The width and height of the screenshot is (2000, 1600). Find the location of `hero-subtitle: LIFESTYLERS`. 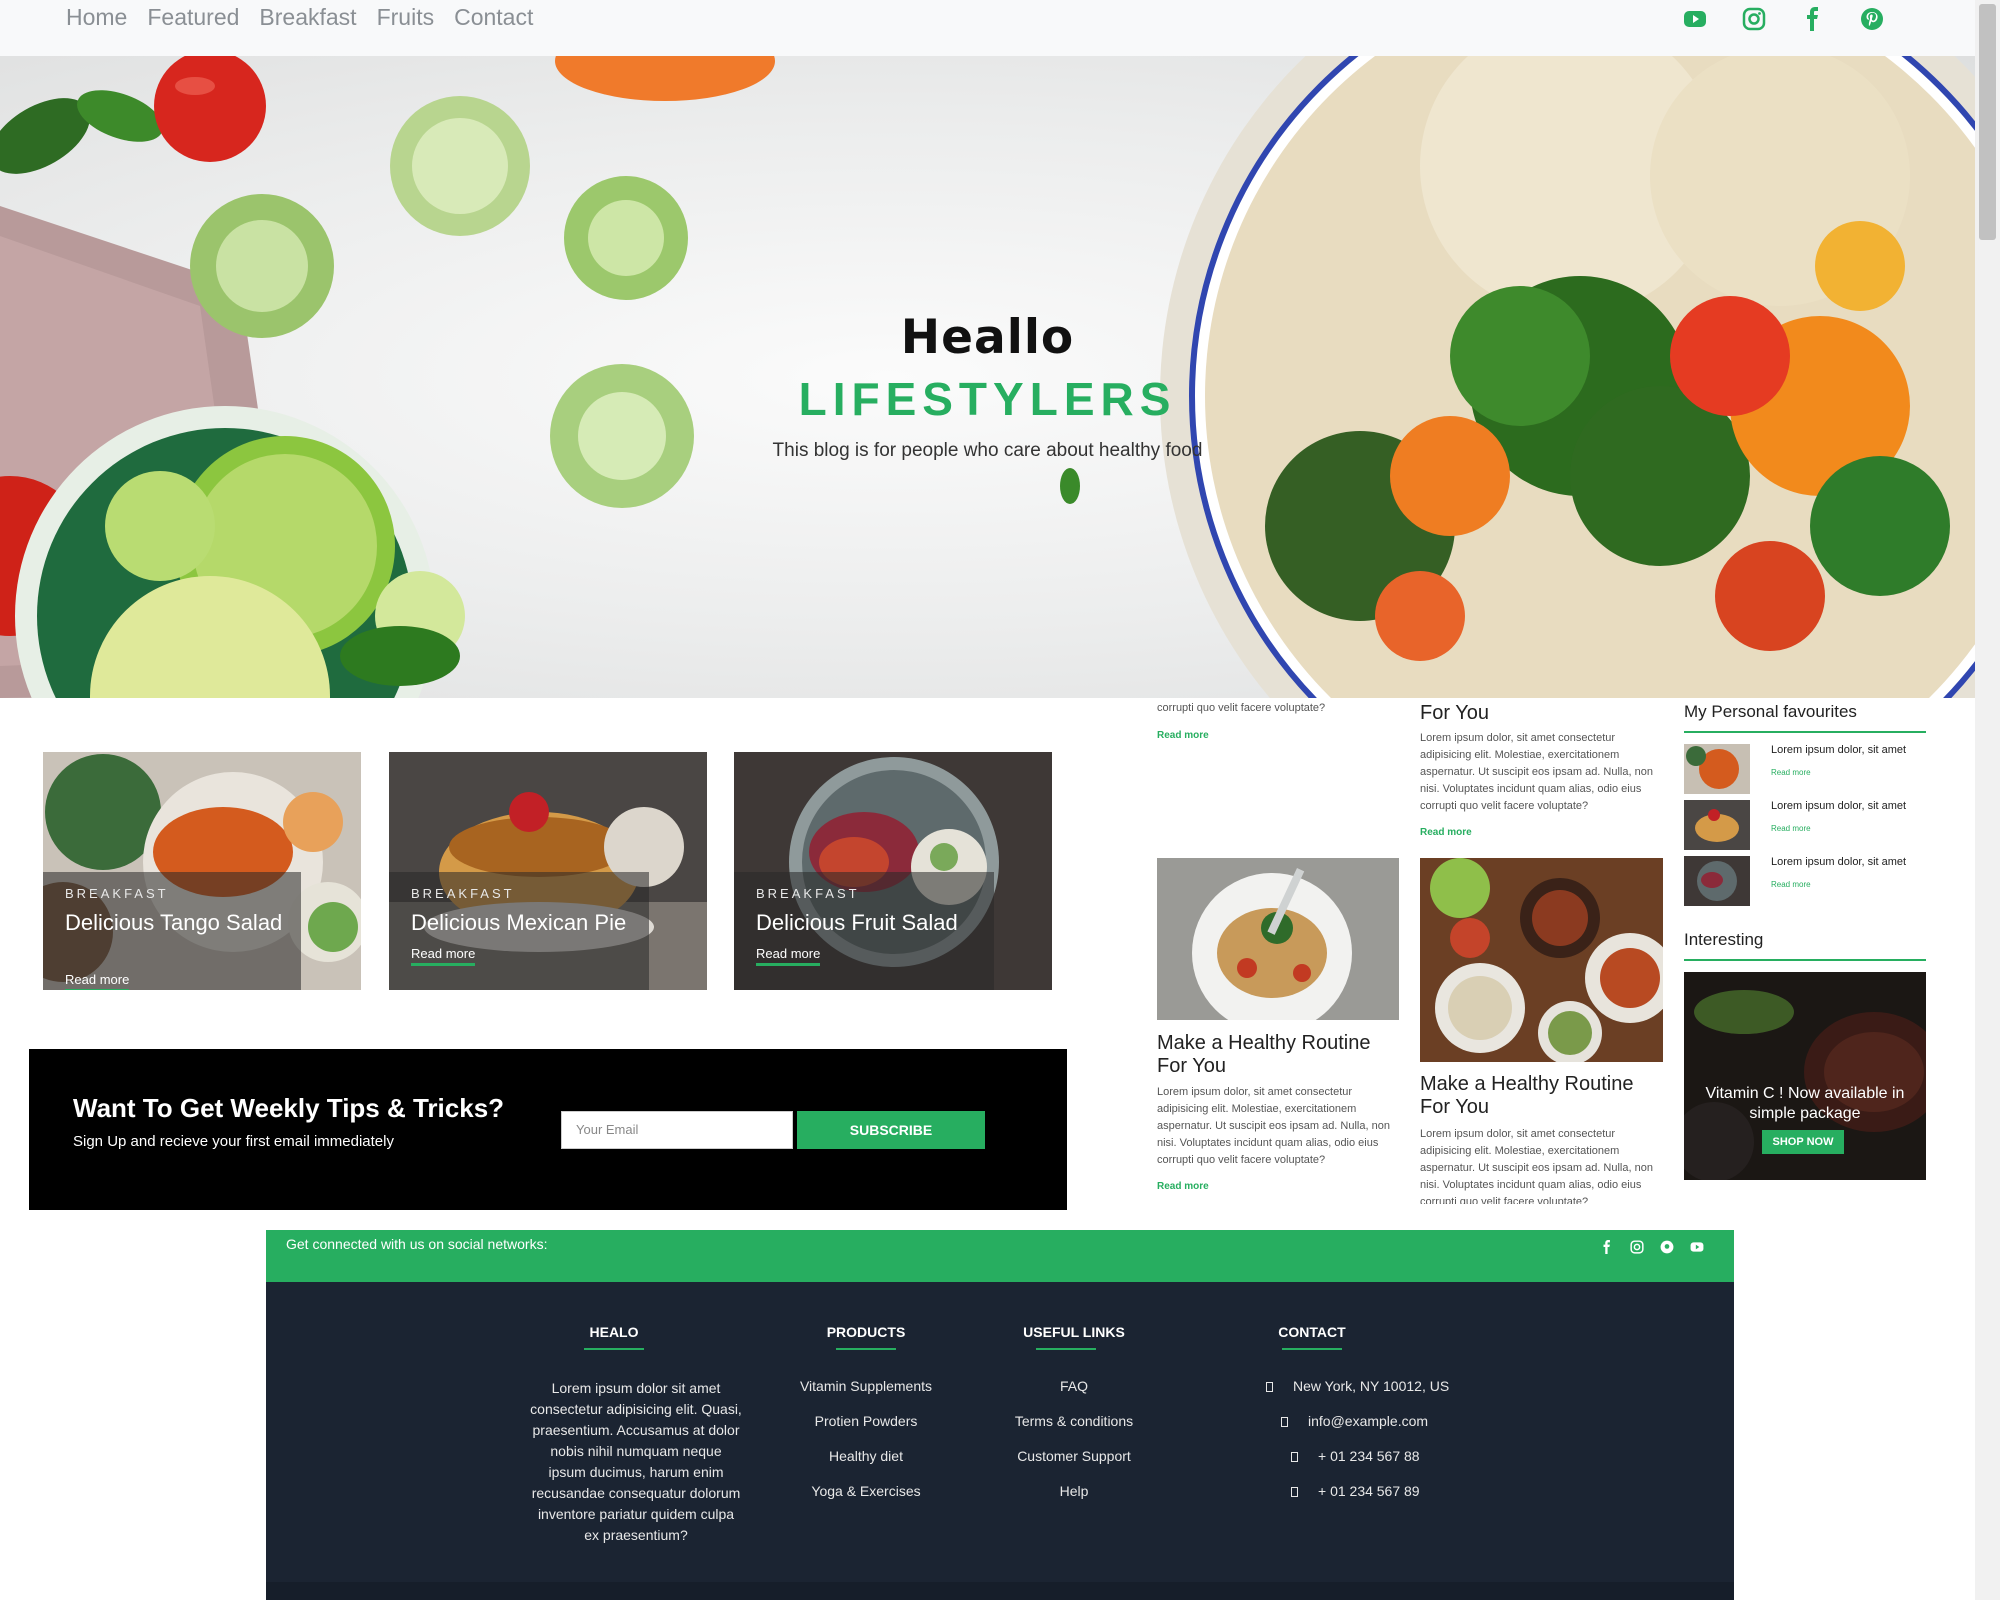

hero-subtitle: LIFESTYLERS is located at coordinates (987, 399).